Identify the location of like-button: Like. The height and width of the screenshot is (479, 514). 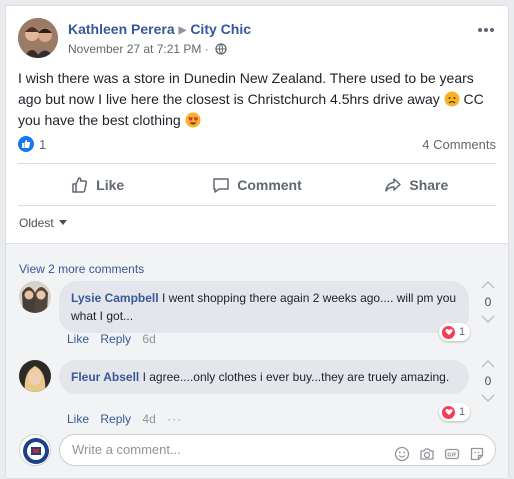
(97, 185).